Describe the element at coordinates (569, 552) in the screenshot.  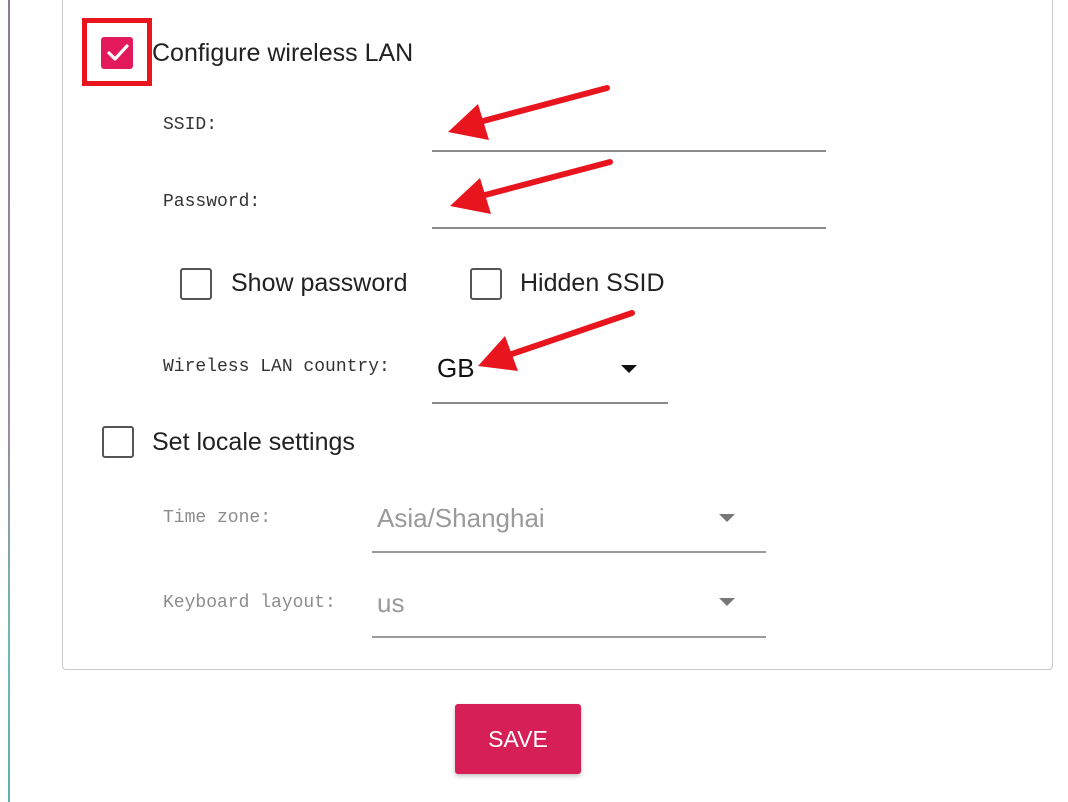
I see `timezone-underline` at that location.